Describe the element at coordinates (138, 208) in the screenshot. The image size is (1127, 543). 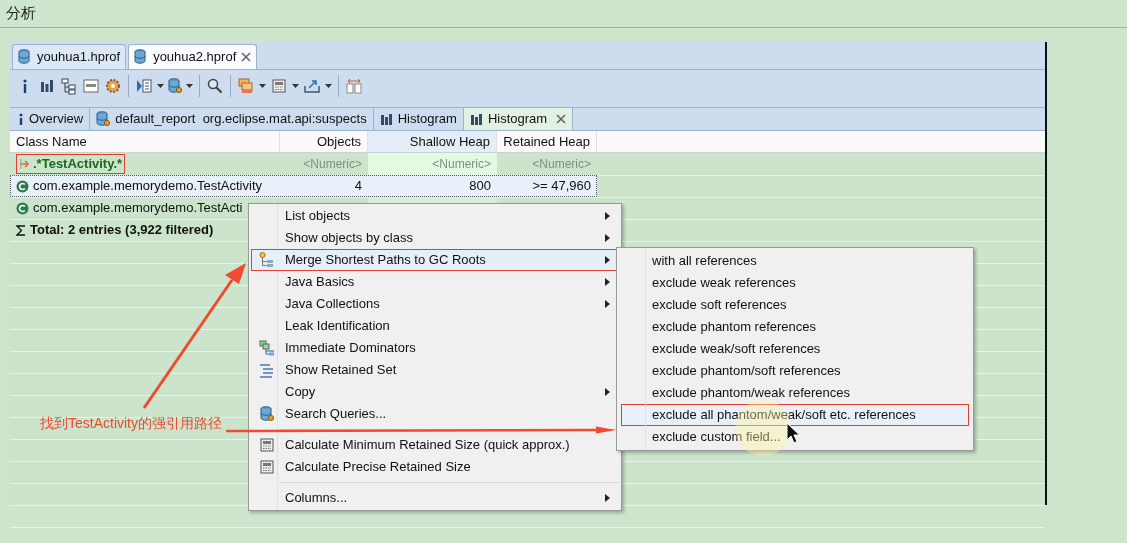
I see `class-name: com.example.memorydemo.TestActi` at that location.